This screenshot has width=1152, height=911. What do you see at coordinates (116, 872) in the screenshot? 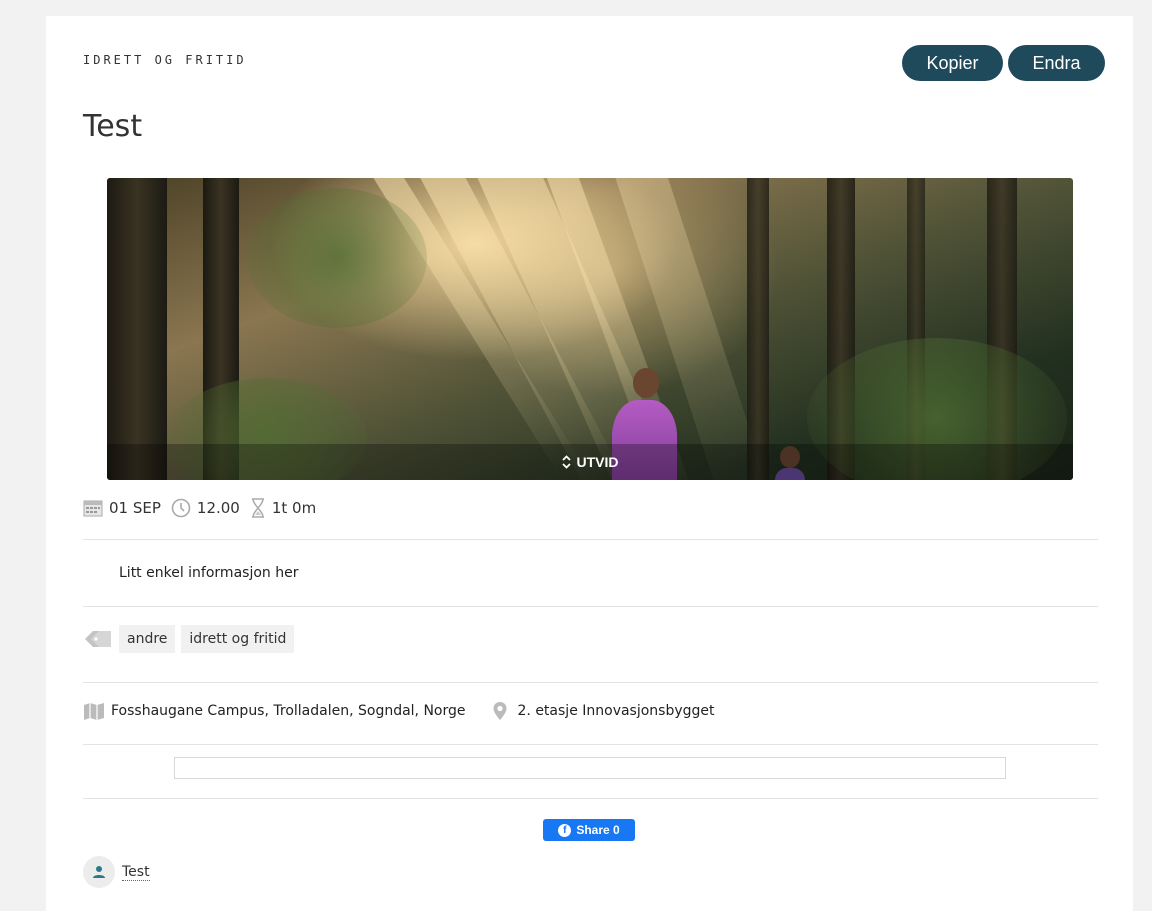
I see `event-author: Test` at bounding box center [116, 872].